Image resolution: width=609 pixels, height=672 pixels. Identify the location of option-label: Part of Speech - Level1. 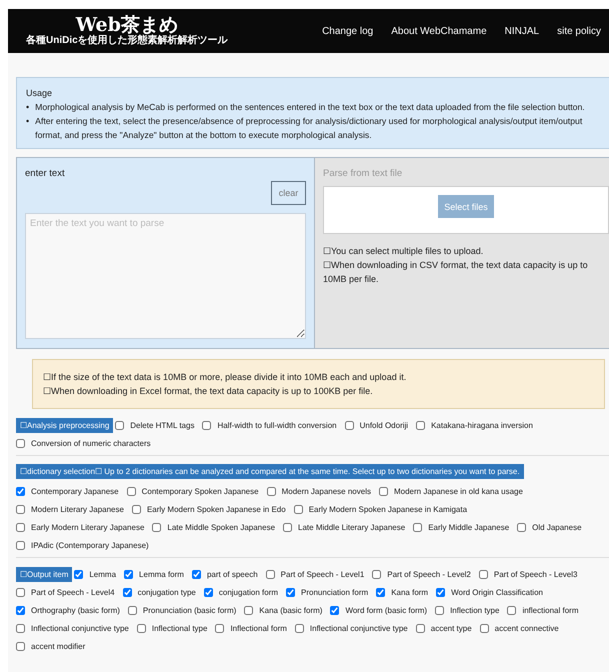
(322, 574).